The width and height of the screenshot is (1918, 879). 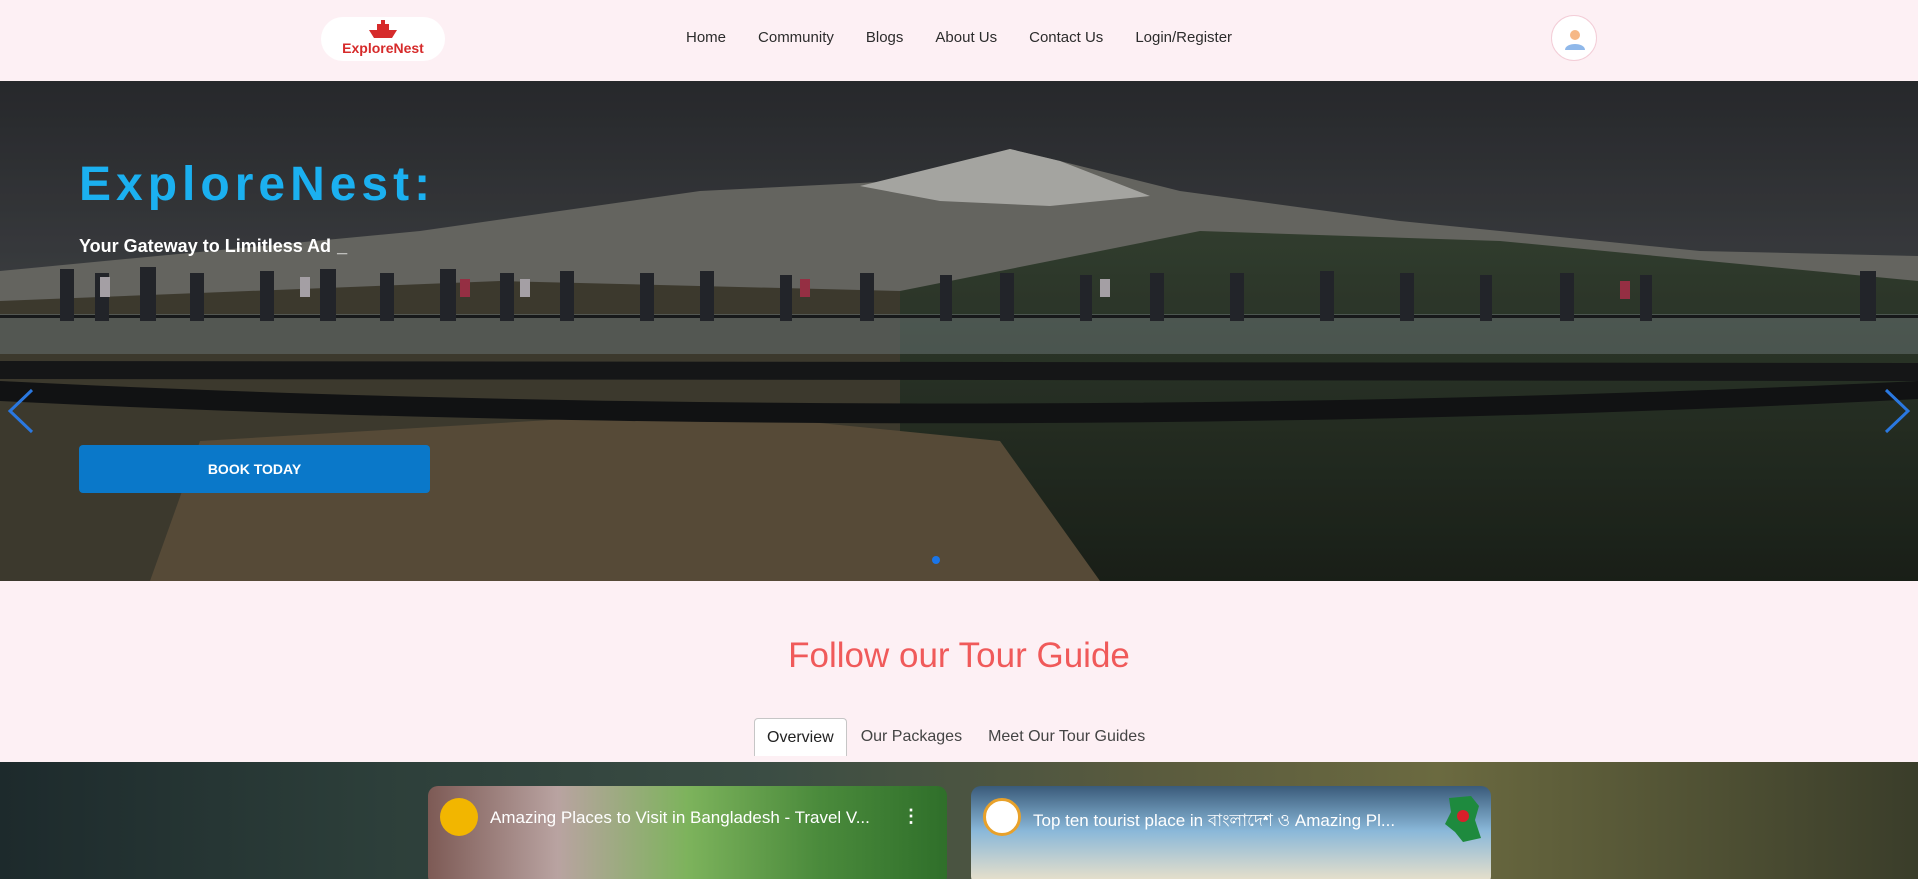 I want to click on book-today-button: BOOK TODAY, so click(x=254, y=469).